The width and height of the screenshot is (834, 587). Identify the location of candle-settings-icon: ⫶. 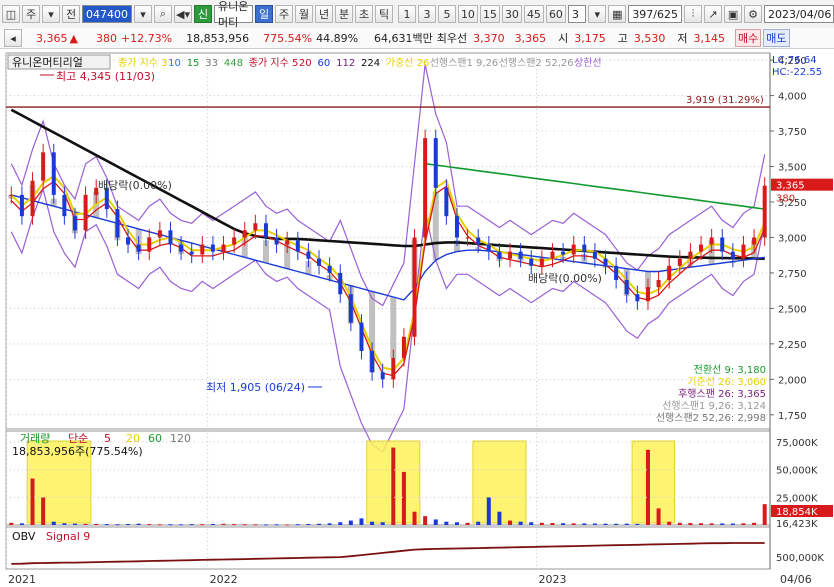
(693, 14).